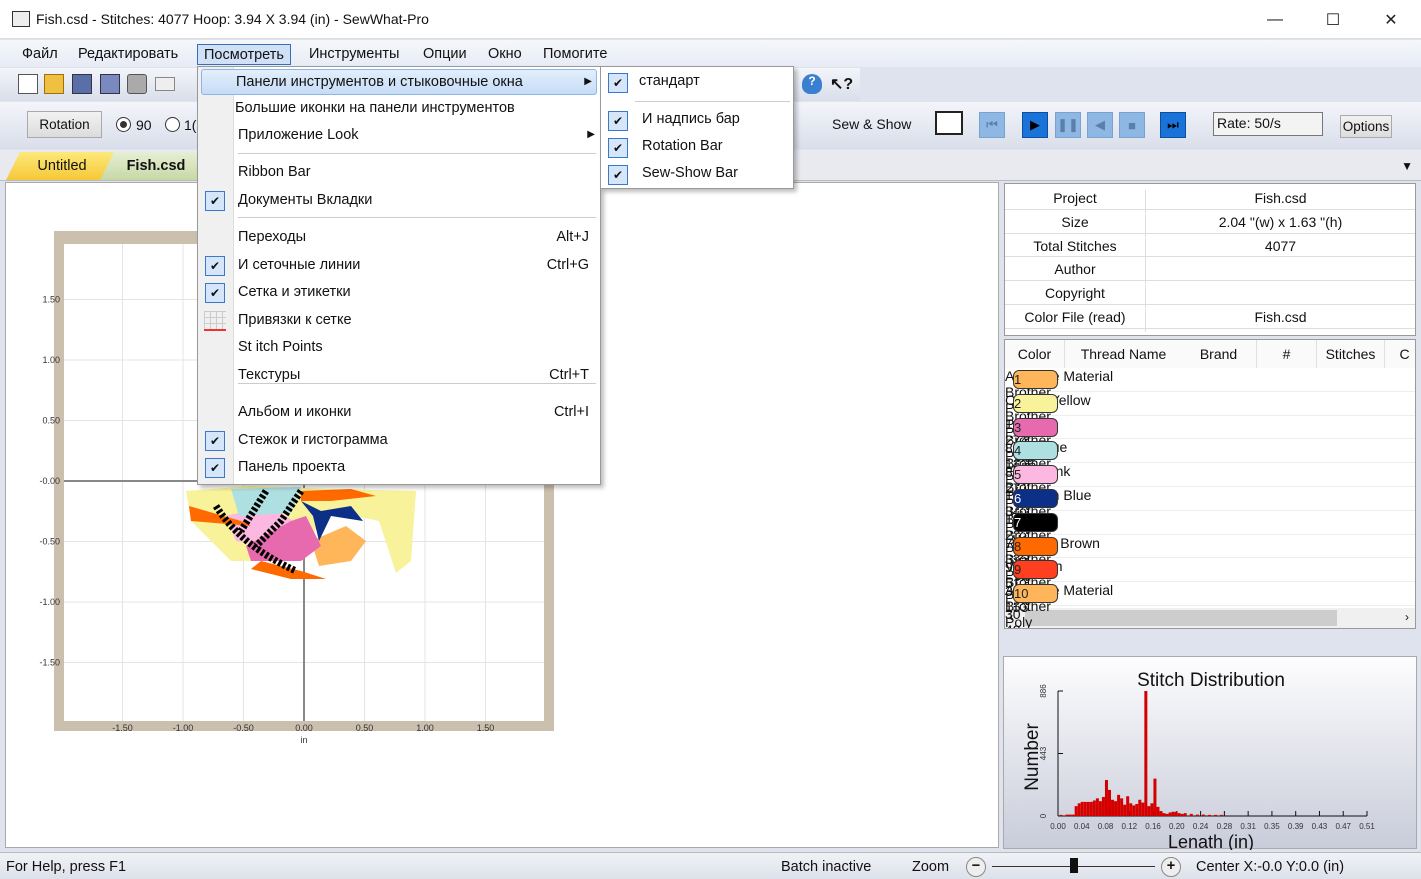 This screenshot has width=1421, height=879. I want to click on submenu-item: стандарт, so click(714, 82).